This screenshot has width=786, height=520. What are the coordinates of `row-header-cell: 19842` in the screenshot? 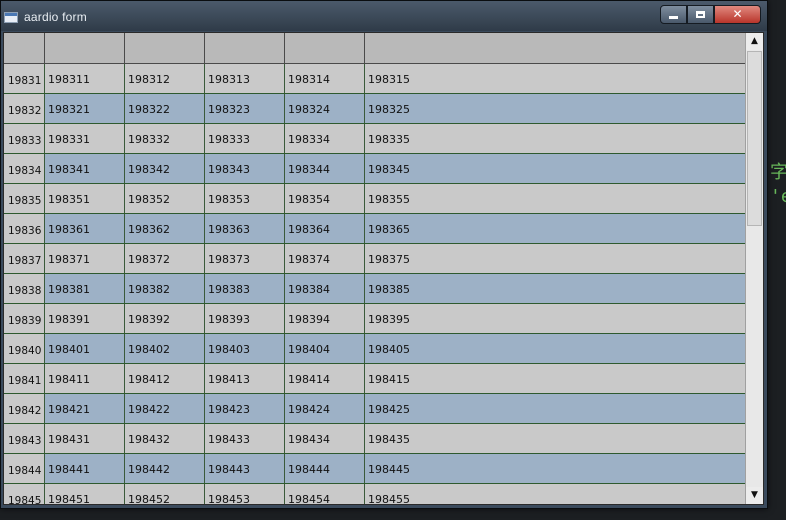 It's located at (24, 408).